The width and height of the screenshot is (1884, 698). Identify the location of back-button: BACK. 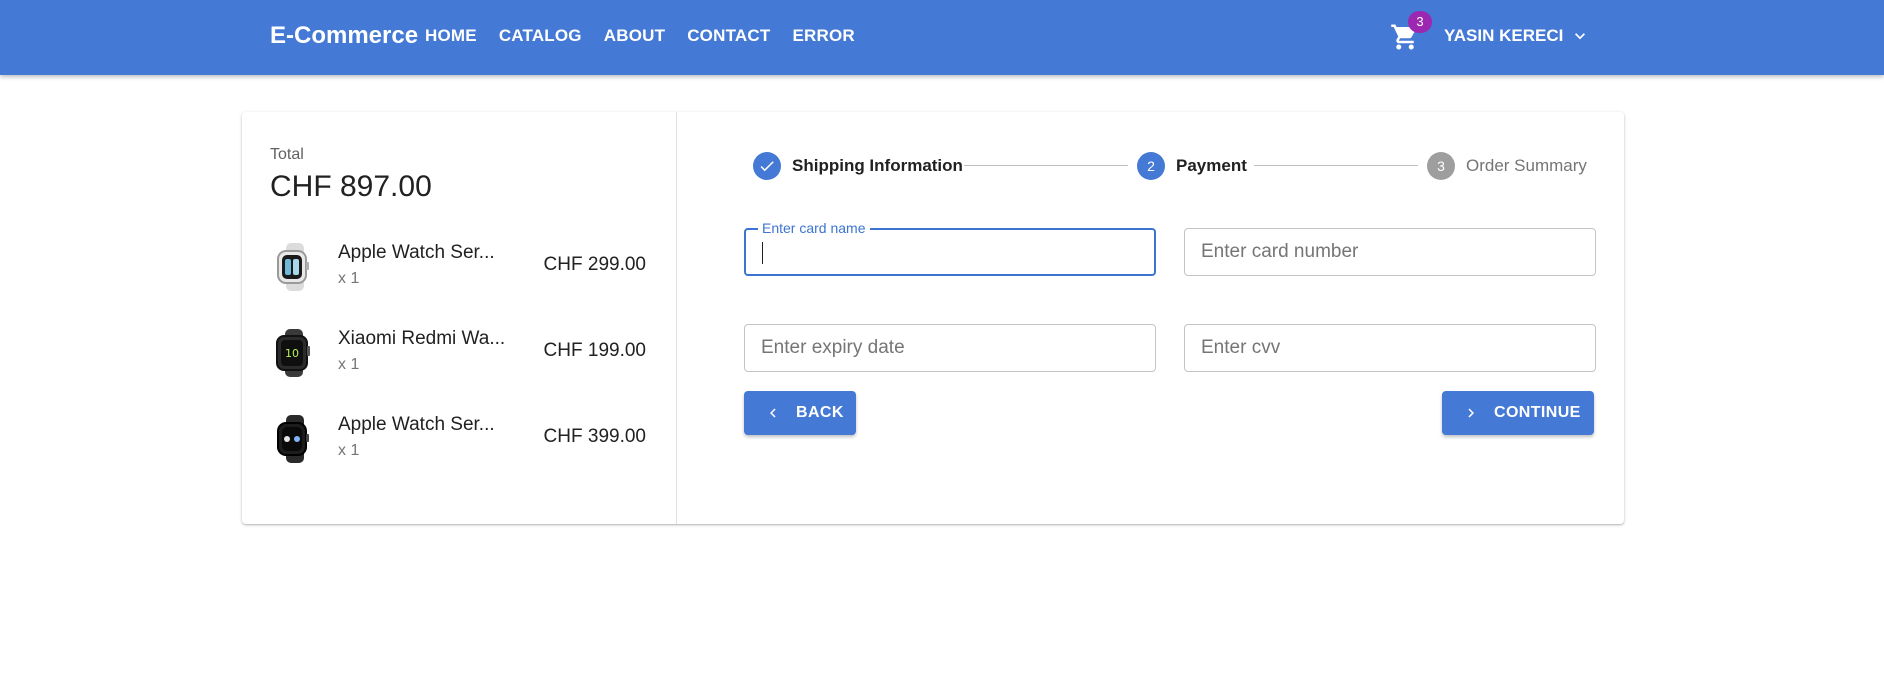
(800, 413).